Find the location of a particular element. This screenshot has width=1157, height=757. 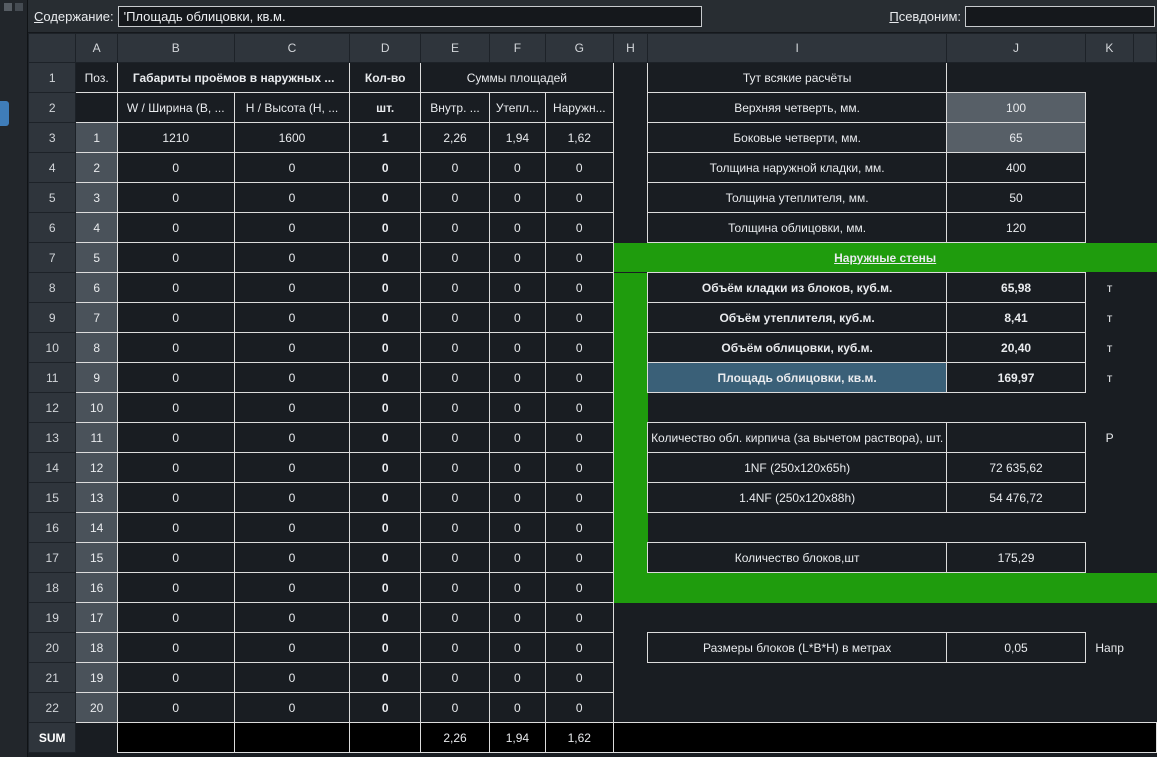

cell-X8 is located at coordinates (1144, 288).